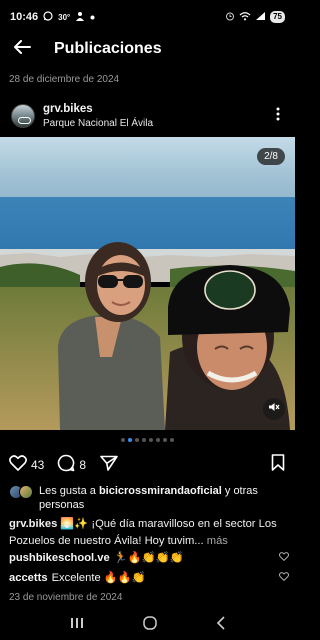 The width and height of the screenshot is (320, 640). Describe the element at coordinates (98, 578) in the screenshot. I see `comment-text: Excelente 🔥🔥👏` at that location.